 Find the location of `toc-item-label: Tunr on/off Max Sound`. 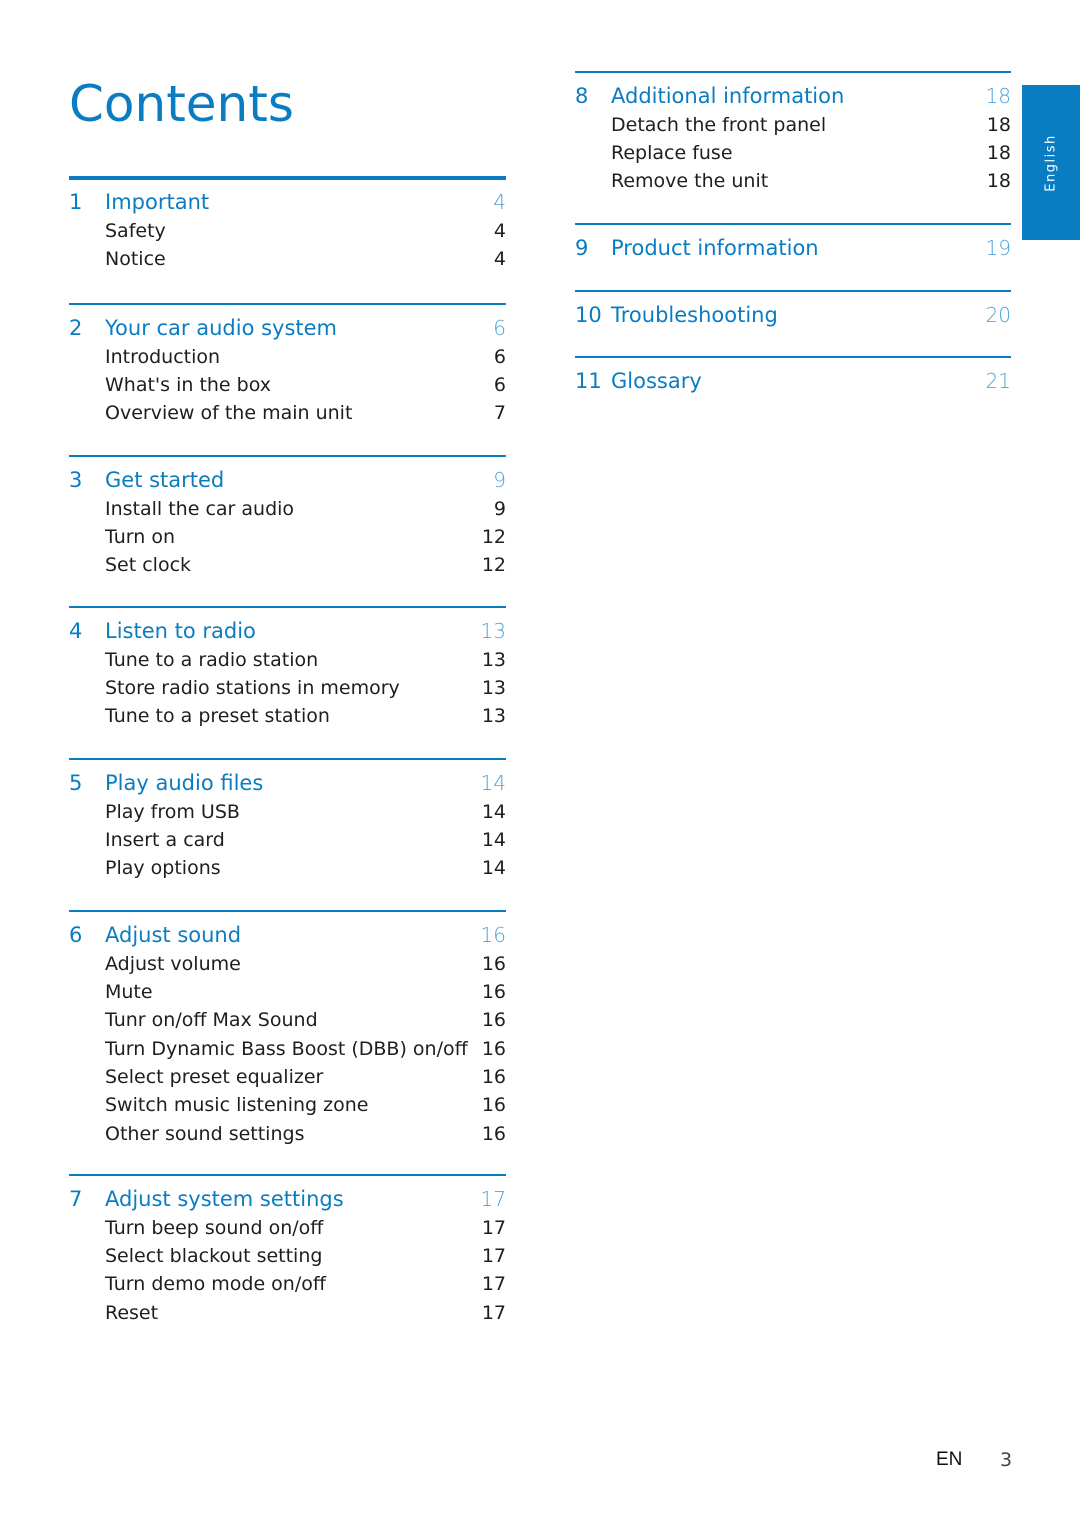

toc-item-label: Tunr on/off Max Sound is located at coordinates (211, 1020).